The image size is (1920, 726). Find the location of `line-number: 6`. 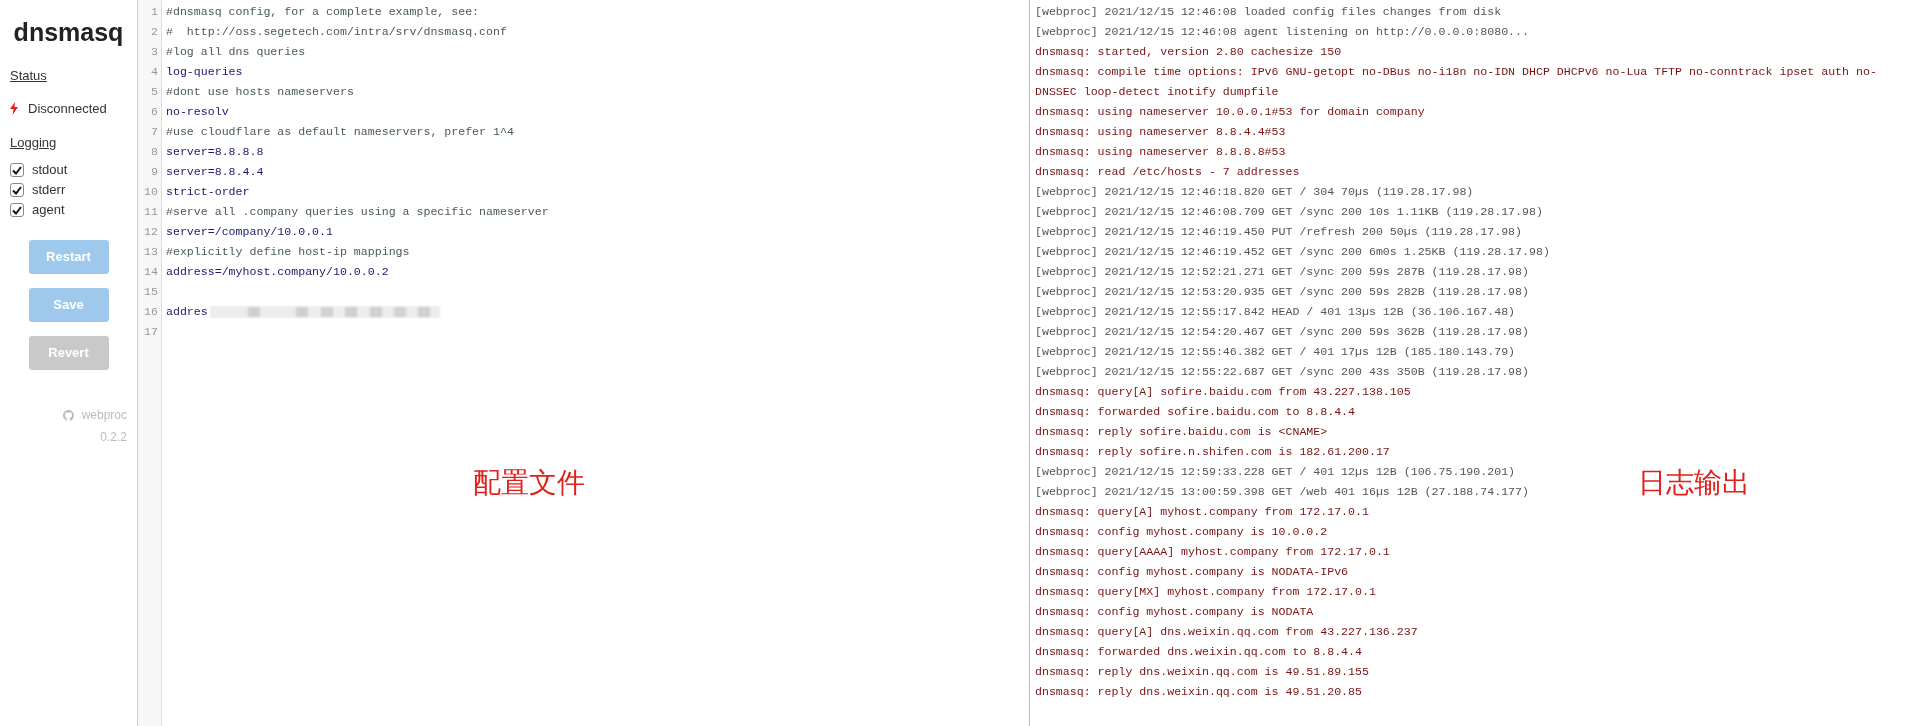

line-number: 6 is located at coordinates (154, 112).